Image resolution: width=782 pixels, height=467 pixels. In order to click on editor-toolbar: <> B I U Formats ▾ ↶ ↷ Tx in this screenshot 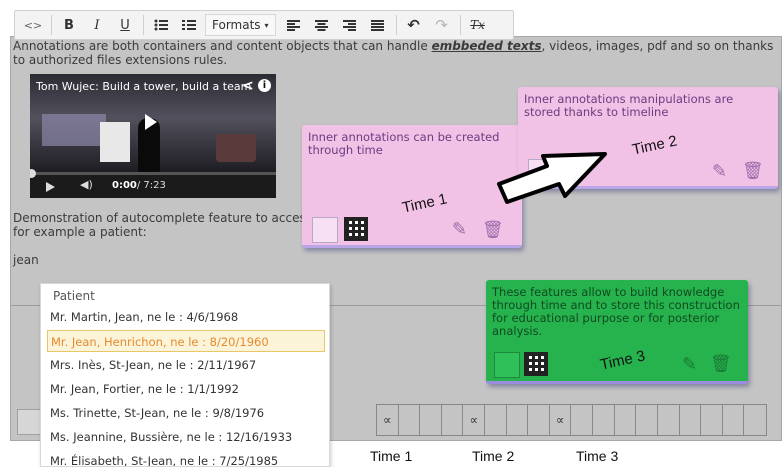, I will do `click(264, 25)`.